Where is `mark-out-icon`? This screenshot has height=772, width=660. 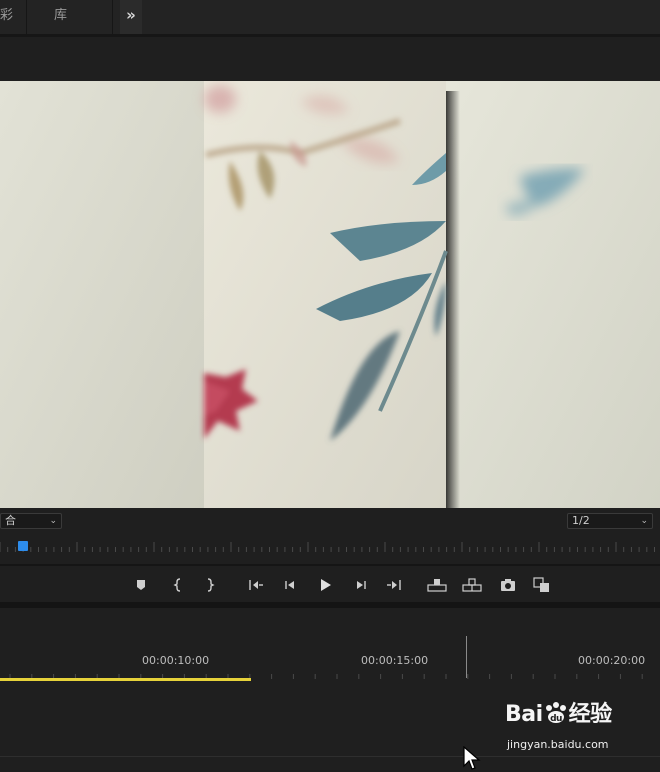 mark-out-icon is located at coordinates (211, 584).